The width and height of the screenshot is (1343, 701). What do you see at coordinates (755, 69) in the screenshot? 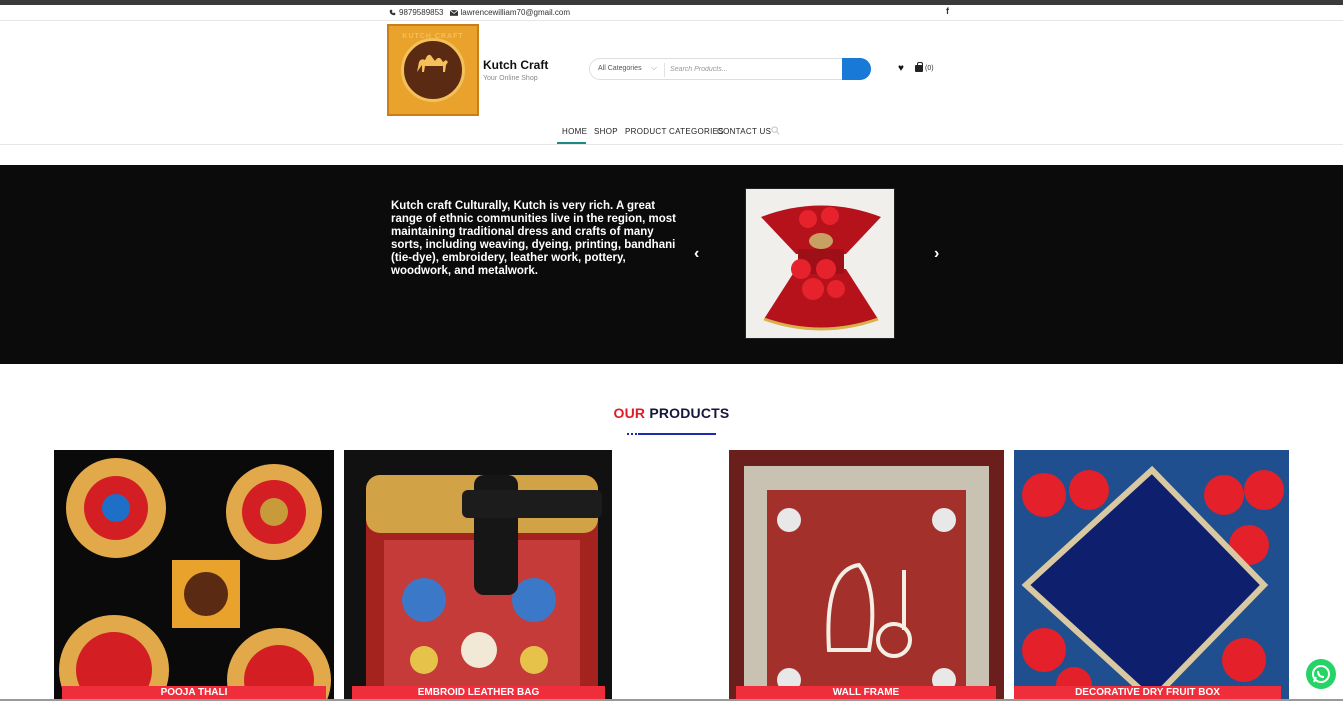
I see `search-input` at bounding box center [755, 69].